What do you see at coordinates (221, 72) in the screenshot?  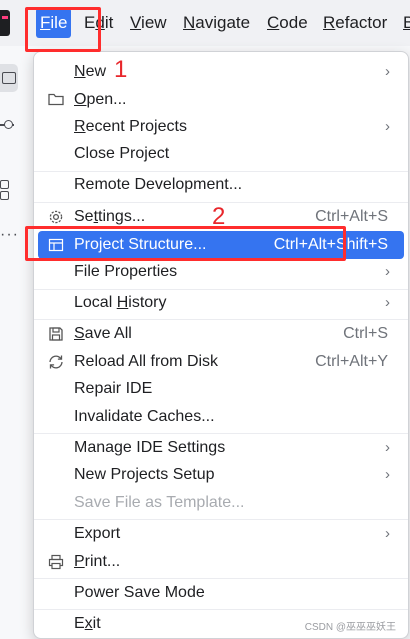 I see `menu-item-new: New ›` at bounding box center [221, 72].